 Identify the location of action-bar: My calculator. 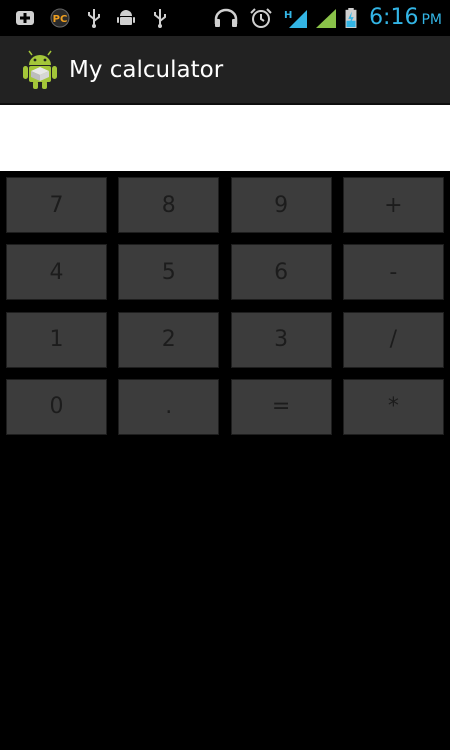
(225, 70).